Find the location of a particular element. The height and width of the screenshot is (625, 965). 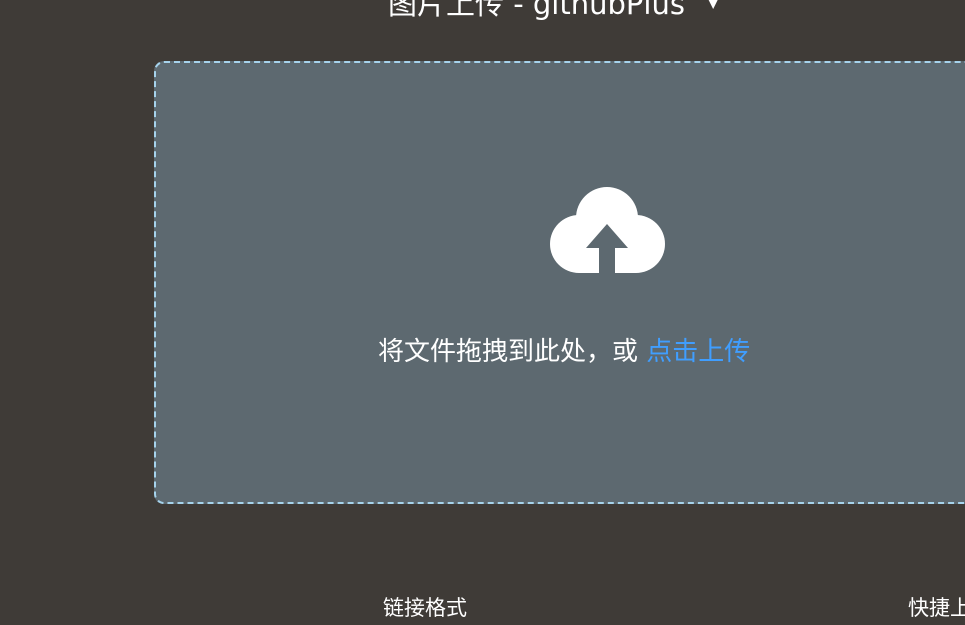

picbed-selector: 图片上传 - githubPlus ▼ is located at coordinates (553, 11).